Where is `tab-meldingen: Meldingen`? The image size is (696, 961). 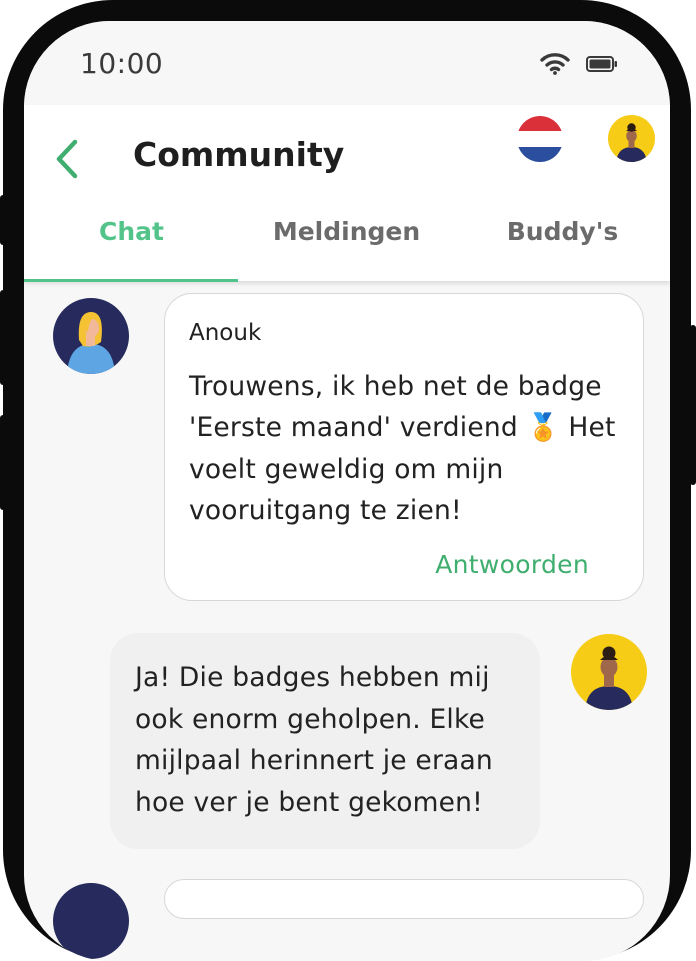 tab-meldingen: Meldingen is located at coordinates (346, 231).